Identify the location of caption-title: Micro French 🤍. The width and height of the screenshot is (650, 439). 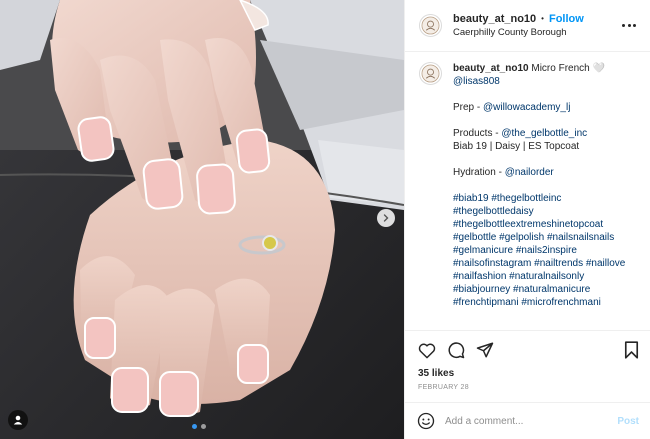
(568, 68).